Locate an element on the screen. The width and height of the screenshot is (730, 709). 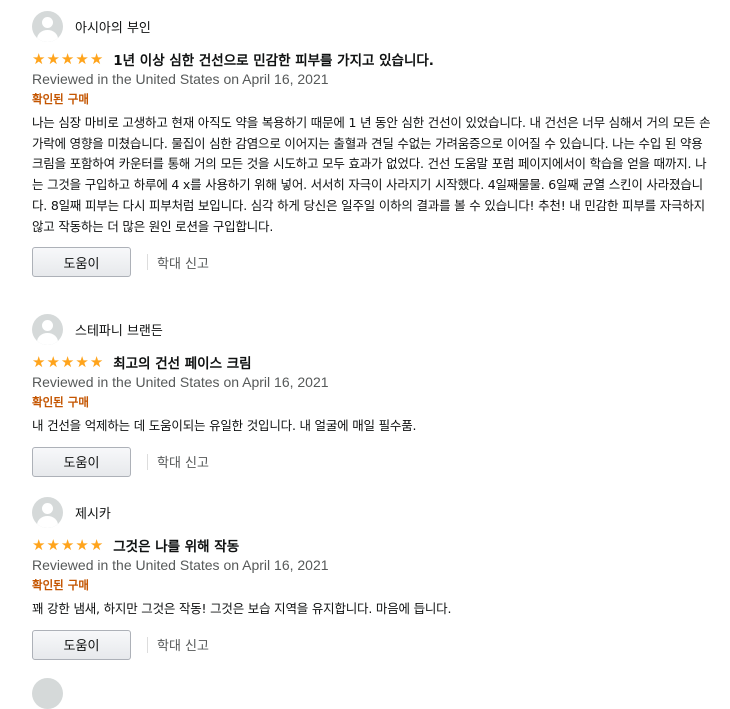
review-author: 제시카 is located at coordinates (93, 512).